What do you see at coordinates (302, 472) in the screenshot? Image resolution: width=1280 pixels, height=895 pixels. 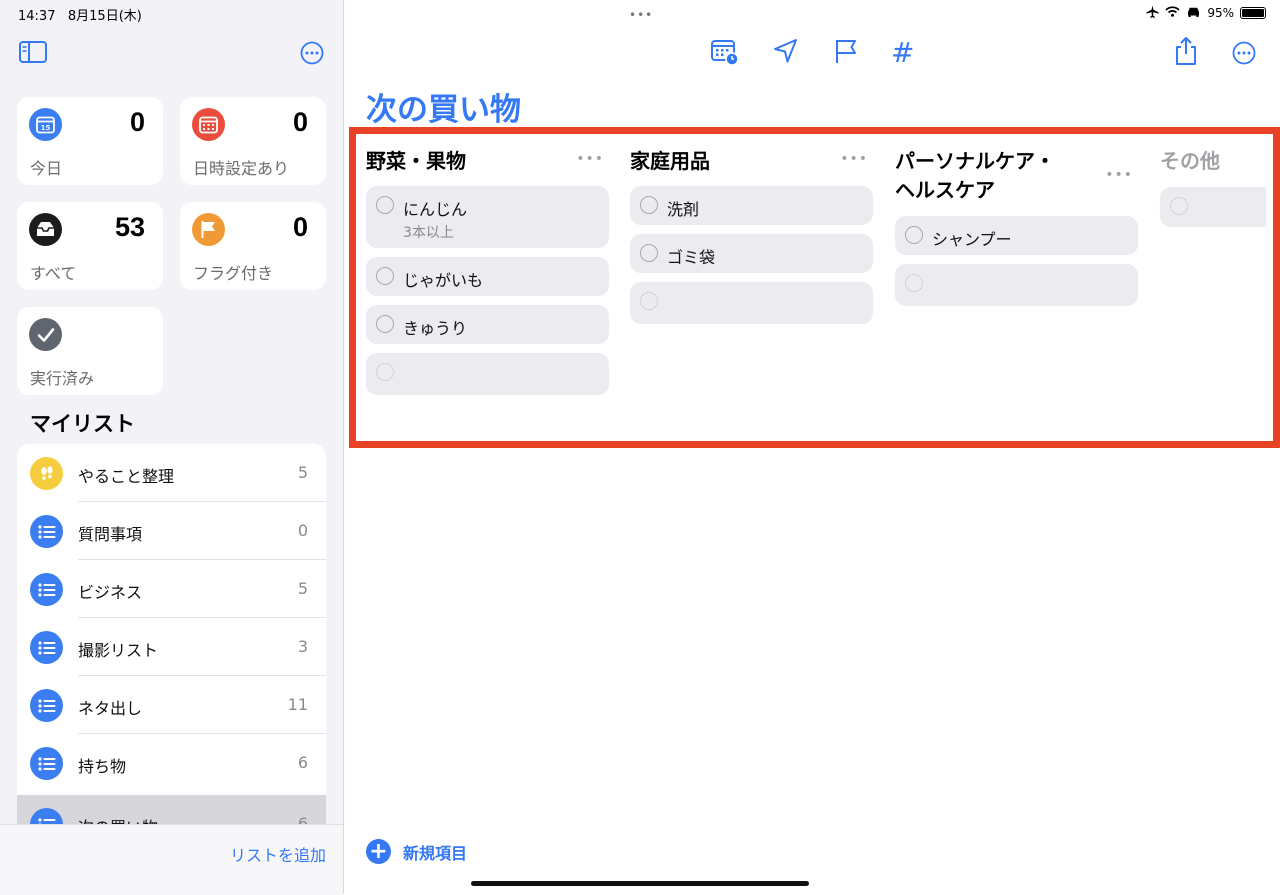 I see `list-count: 5` at bounding box center [302, 472].